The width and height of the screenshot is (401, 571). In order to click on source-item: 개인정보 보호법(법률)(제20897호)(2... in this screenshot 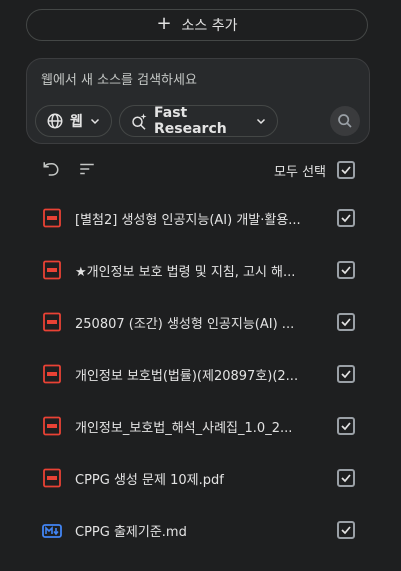, I will do `click(200, 374)`.